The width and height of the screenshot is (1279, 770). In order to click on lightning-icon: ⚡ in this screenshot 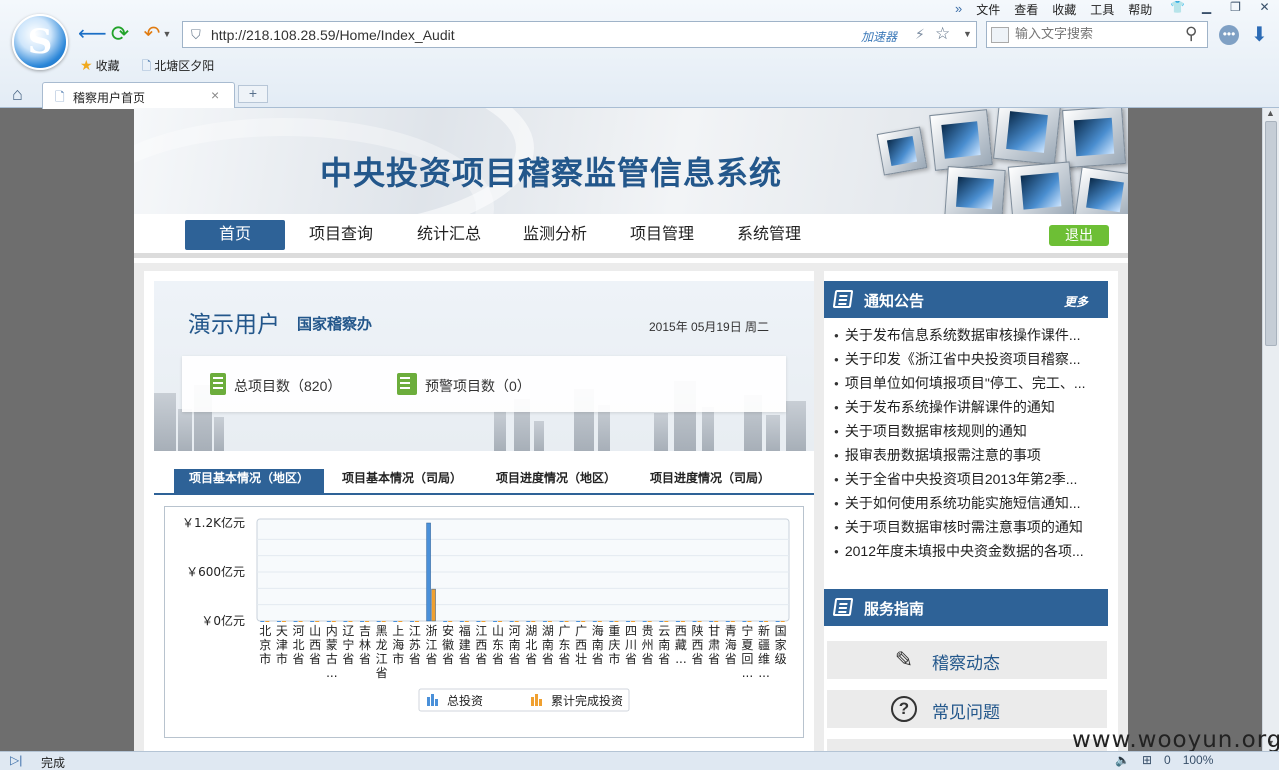, I will do `click(920, 34)`.